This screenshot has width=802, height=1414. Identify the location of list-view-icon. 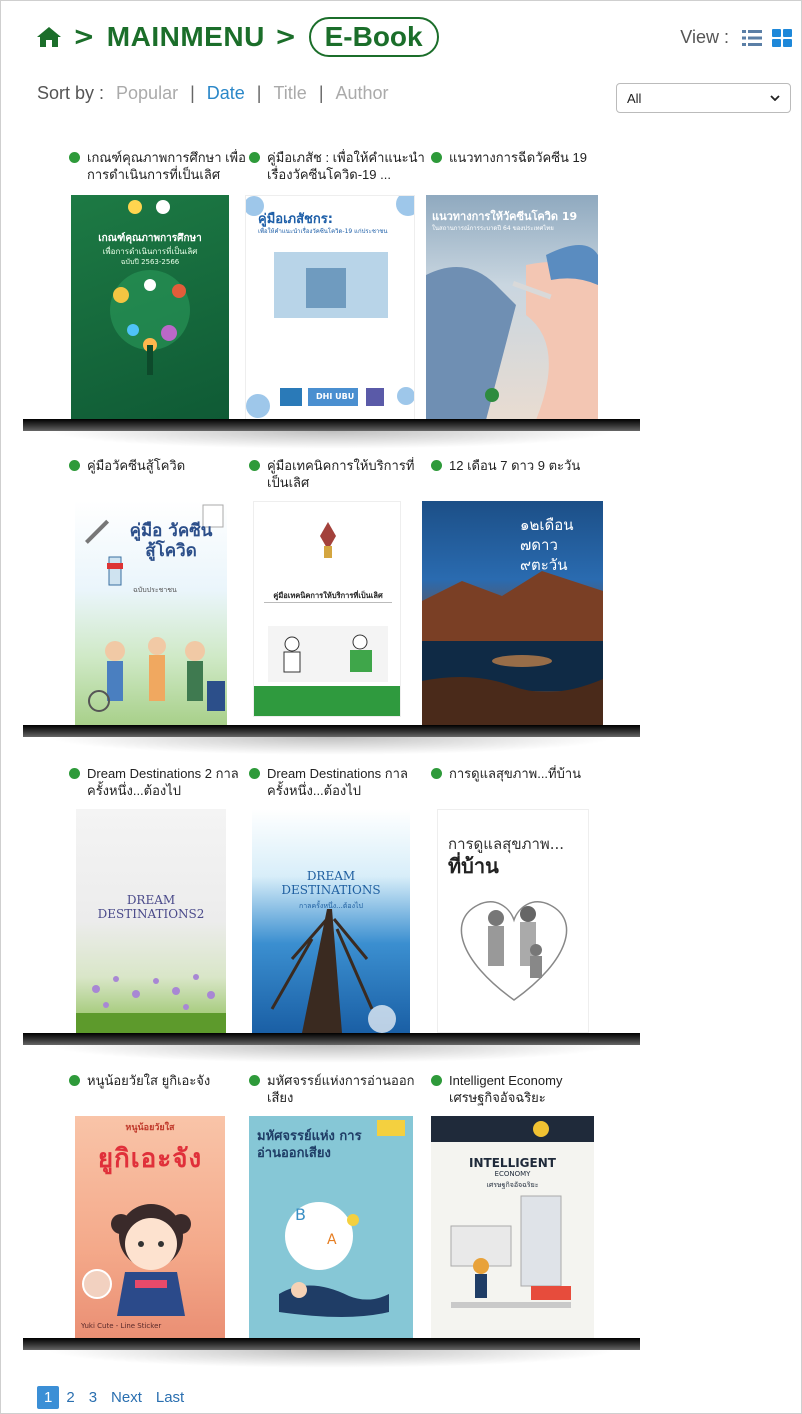
(752, 38).